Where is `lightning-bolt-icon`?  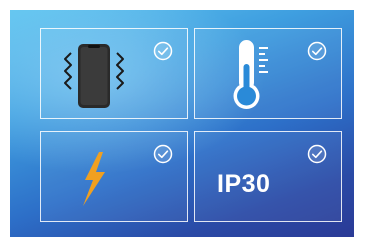
lightning-bolt-icon is located at coordinates (94, 179).